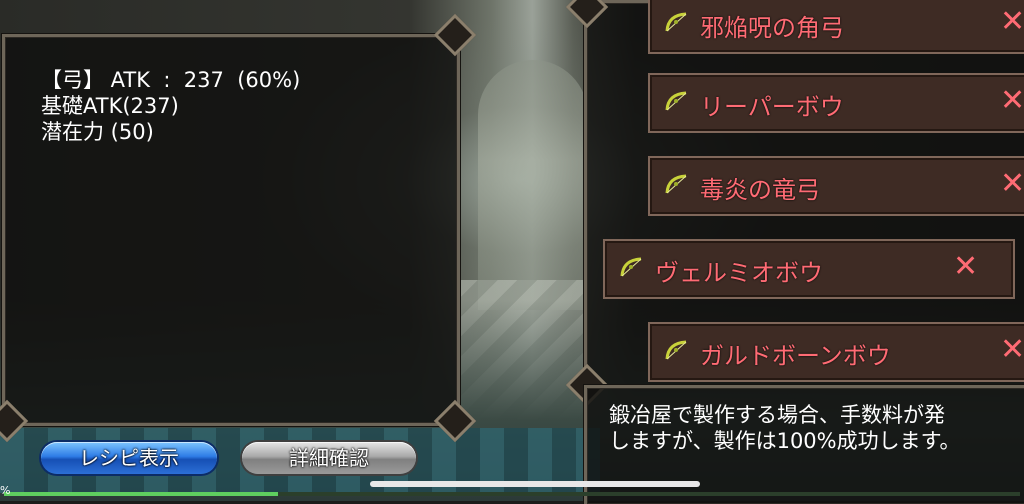 Image resolution: width=1024 pixels, height=504 pixels. Describe the element at coordinates (141, 494) in the screenshot. I see `progress-fill` at that location.